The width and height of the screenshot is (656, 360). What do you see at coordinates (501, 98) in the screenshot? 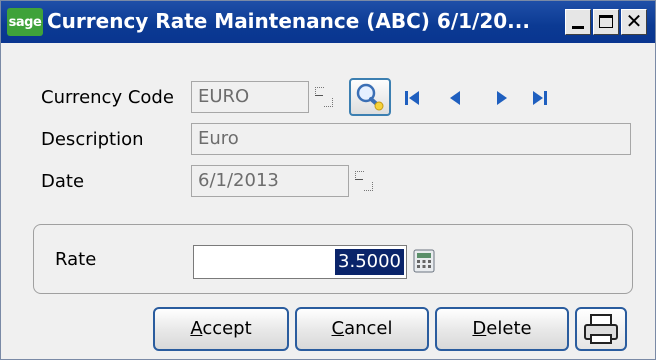
I see `next-record-icon` at bounding box center [501, 98].